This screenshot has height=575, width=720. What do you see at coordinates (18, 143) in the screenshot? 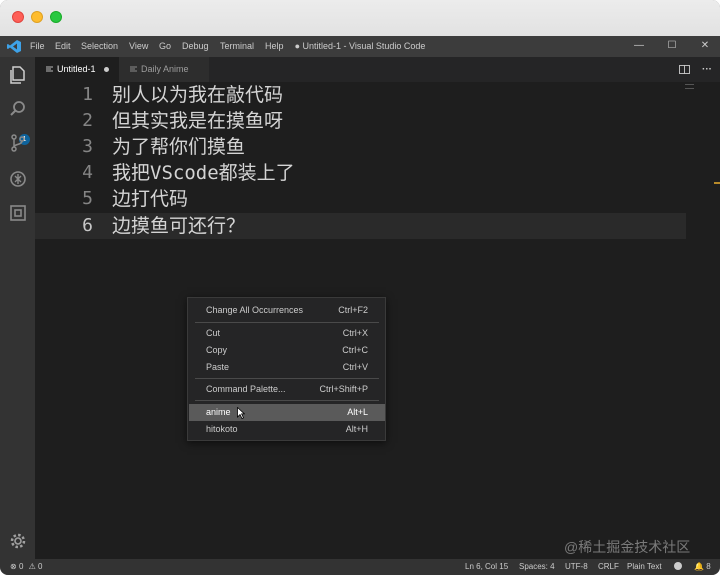
I see `source-control-icon` at bounding box center [18, 143].